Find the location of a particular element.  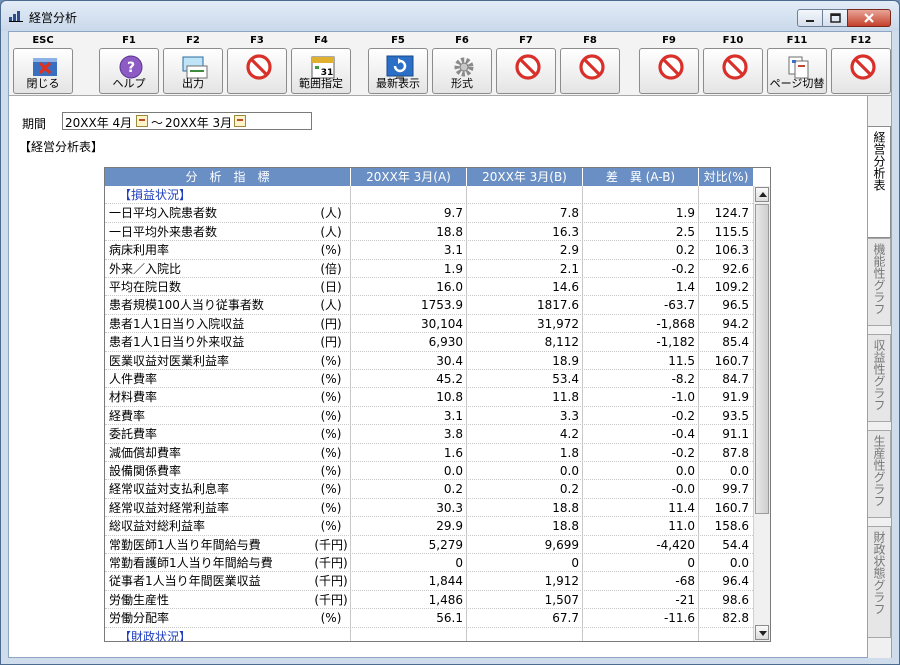

value-period-a: 1.6 is located at coordinates (453, 452).